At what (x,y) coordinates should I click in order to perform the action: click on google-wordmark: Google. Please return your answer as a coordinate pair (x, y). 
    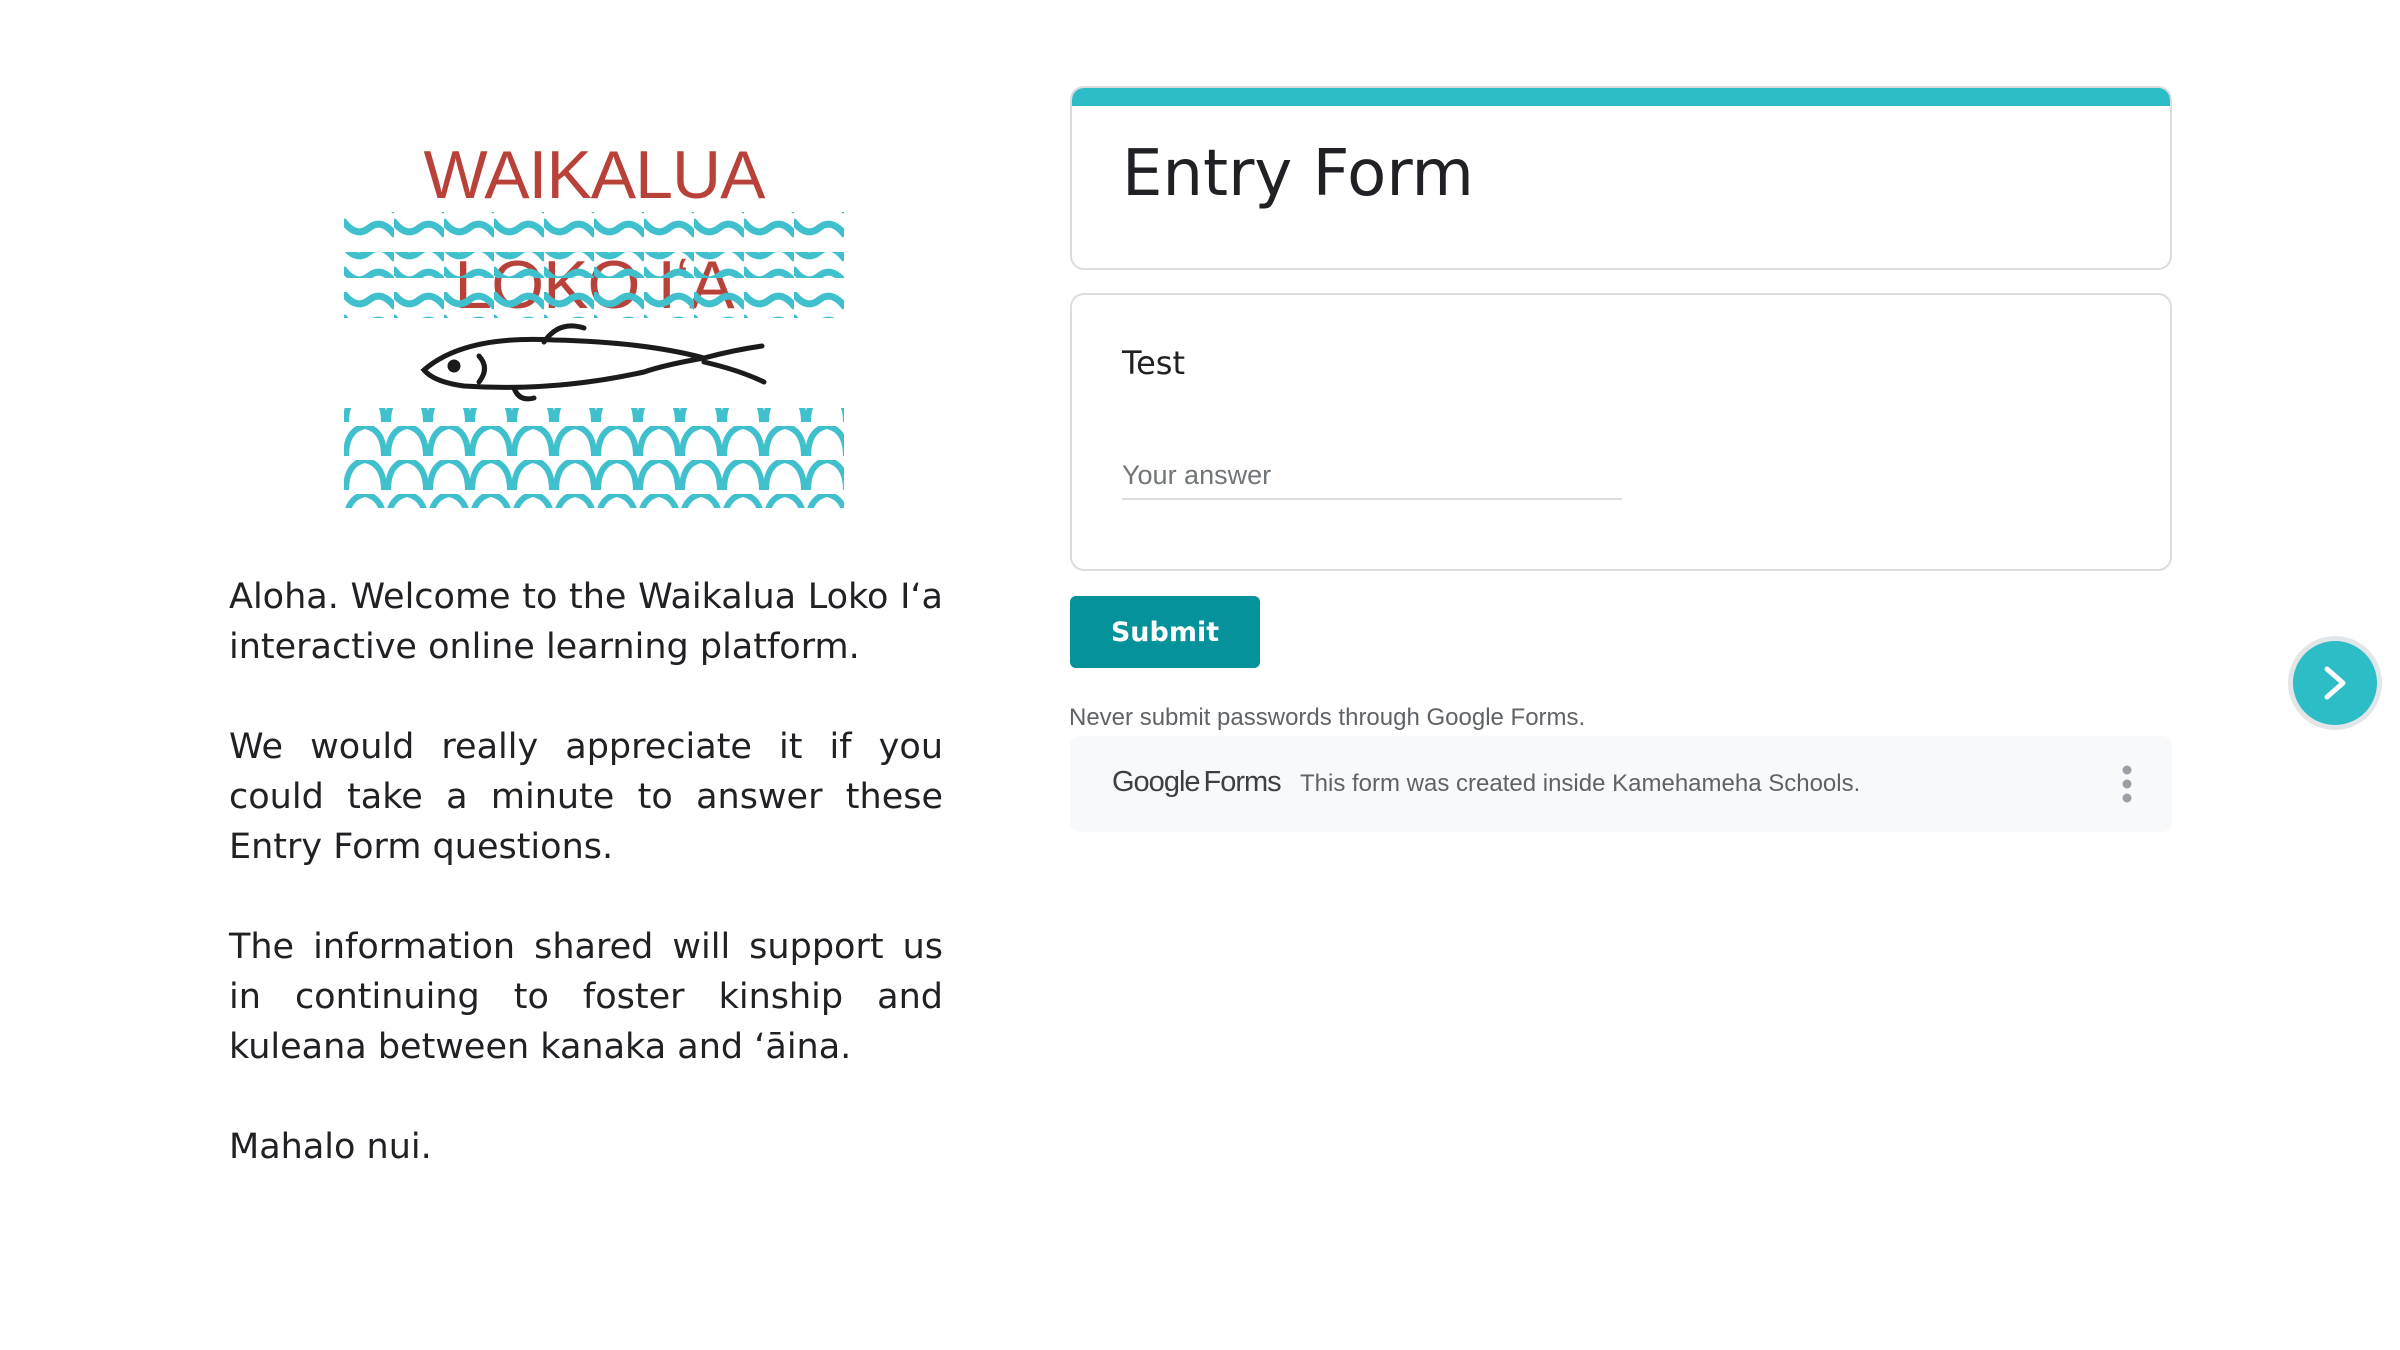
    Looking at the image, I should click on (1156, 782).